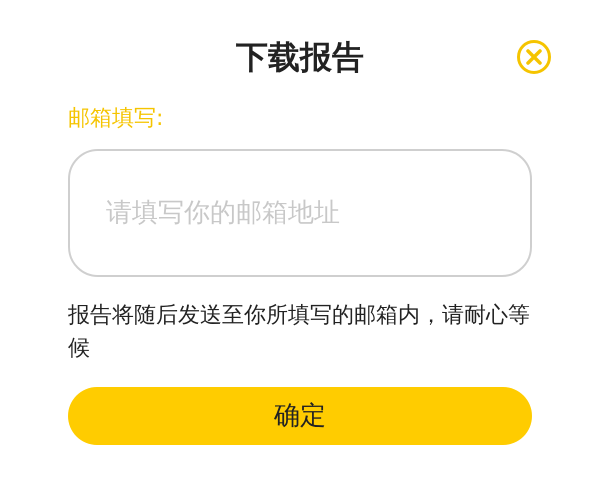  Describe the element at coordinates (300, 416) in the screenshot. I see `confirm-button: 确定` at that location.